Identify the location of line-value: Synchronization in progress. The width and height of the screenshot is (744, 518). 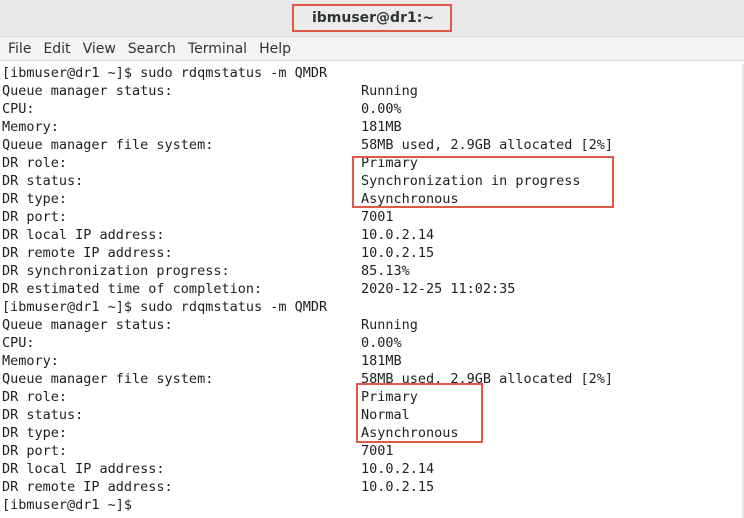
(471, 181).